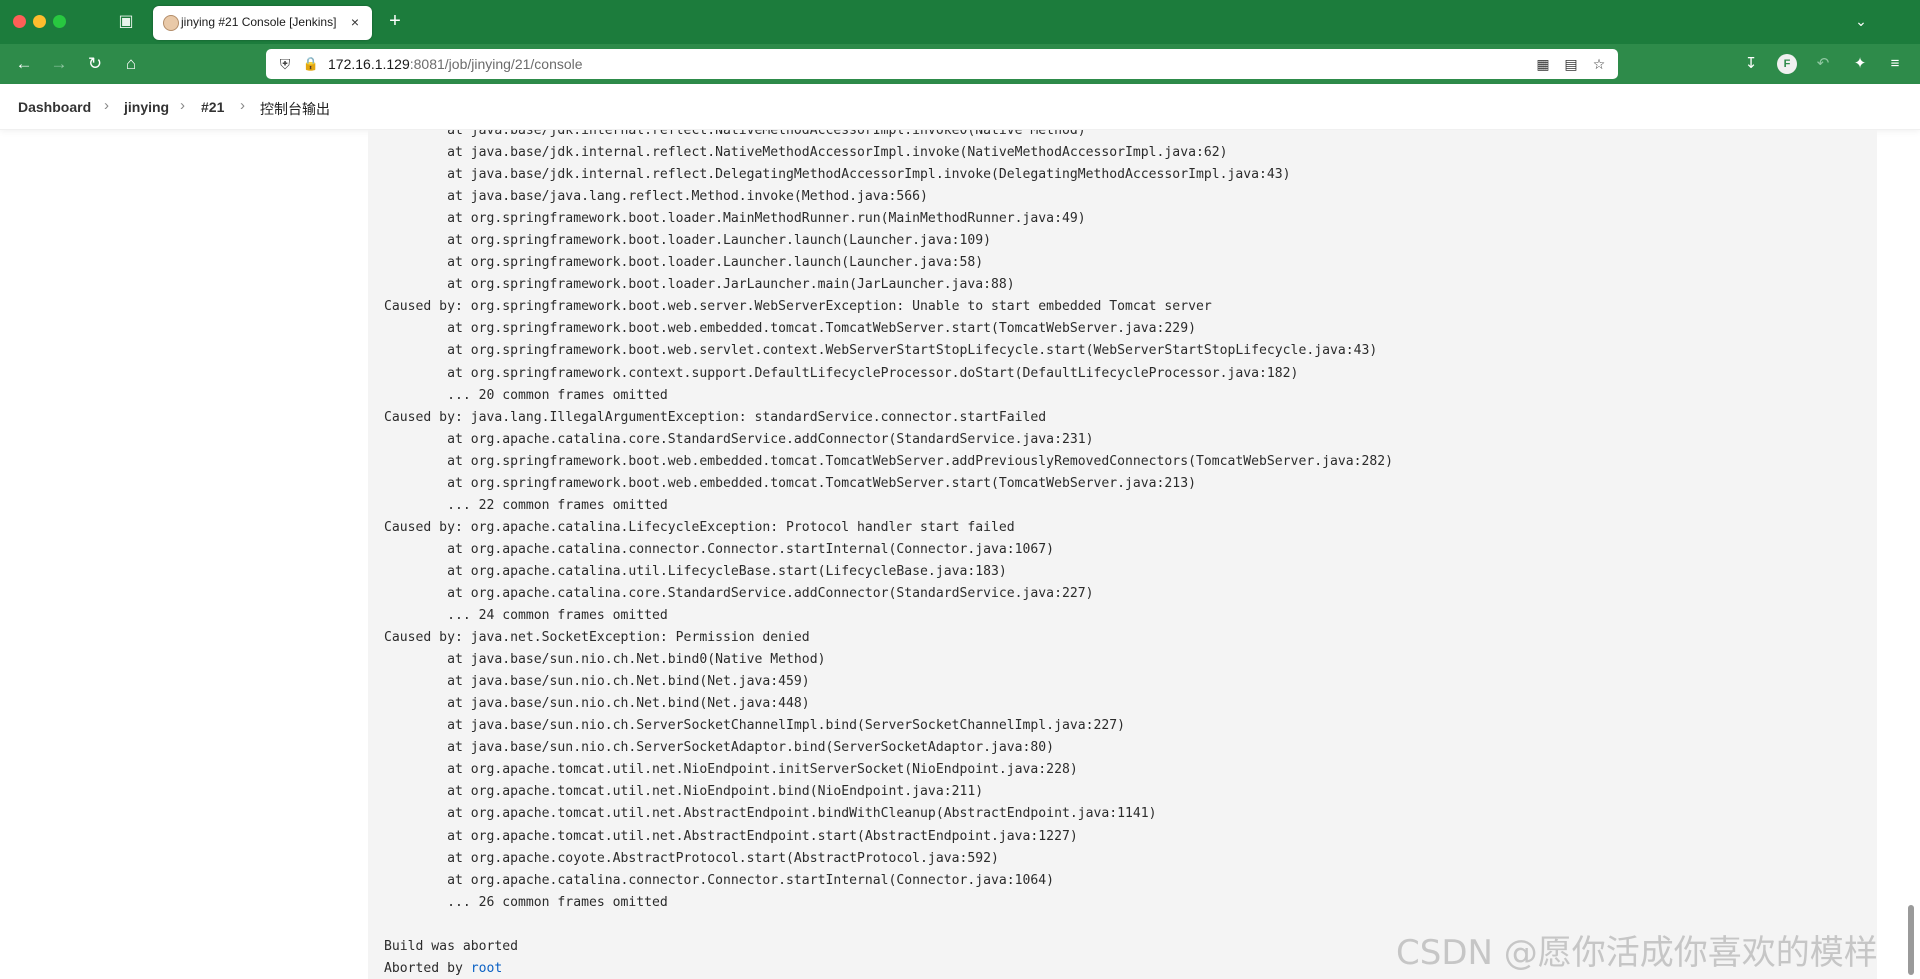 This screenshot has width=1920, height=979. What do you see at coordinates (526, 902) in the screenshot?
I see `console-line: ... 26 common frames omitted` at bounding box center [526, 902].